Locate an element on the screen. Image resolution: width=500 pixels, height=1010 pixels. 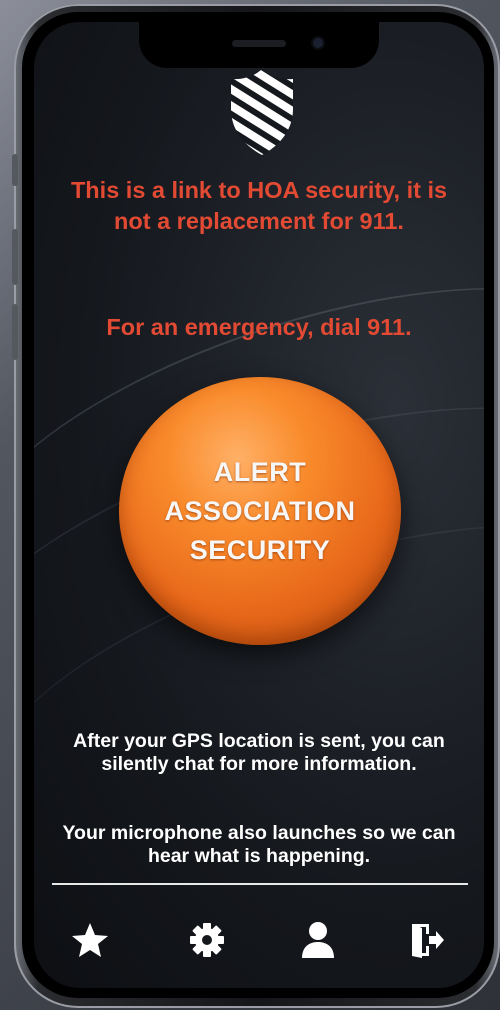
star-icon is located at coordinates (90, 940).